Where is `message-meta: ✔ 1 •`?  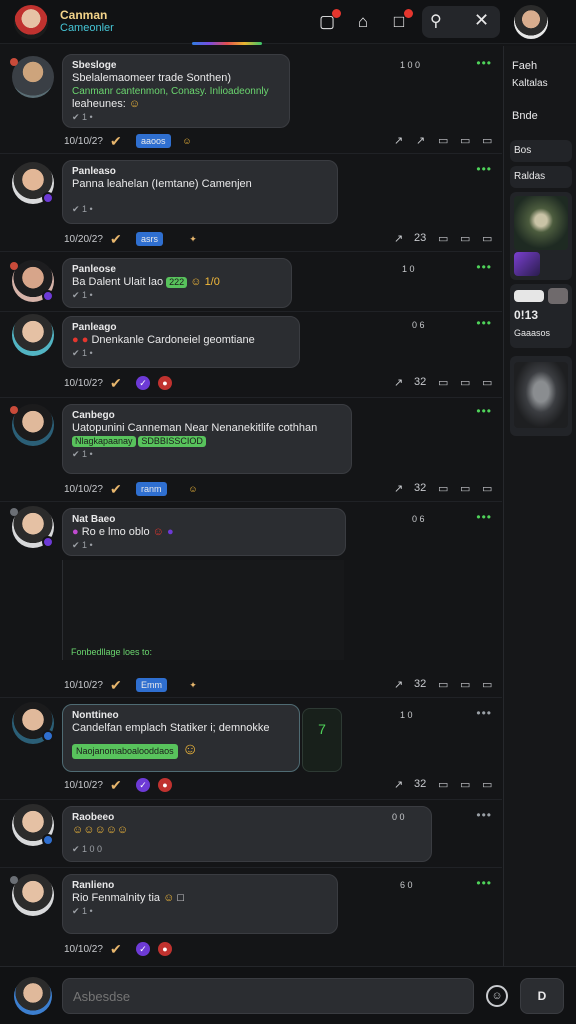 message-meta: ✔ 1 • is located at coordinates (82, 209).